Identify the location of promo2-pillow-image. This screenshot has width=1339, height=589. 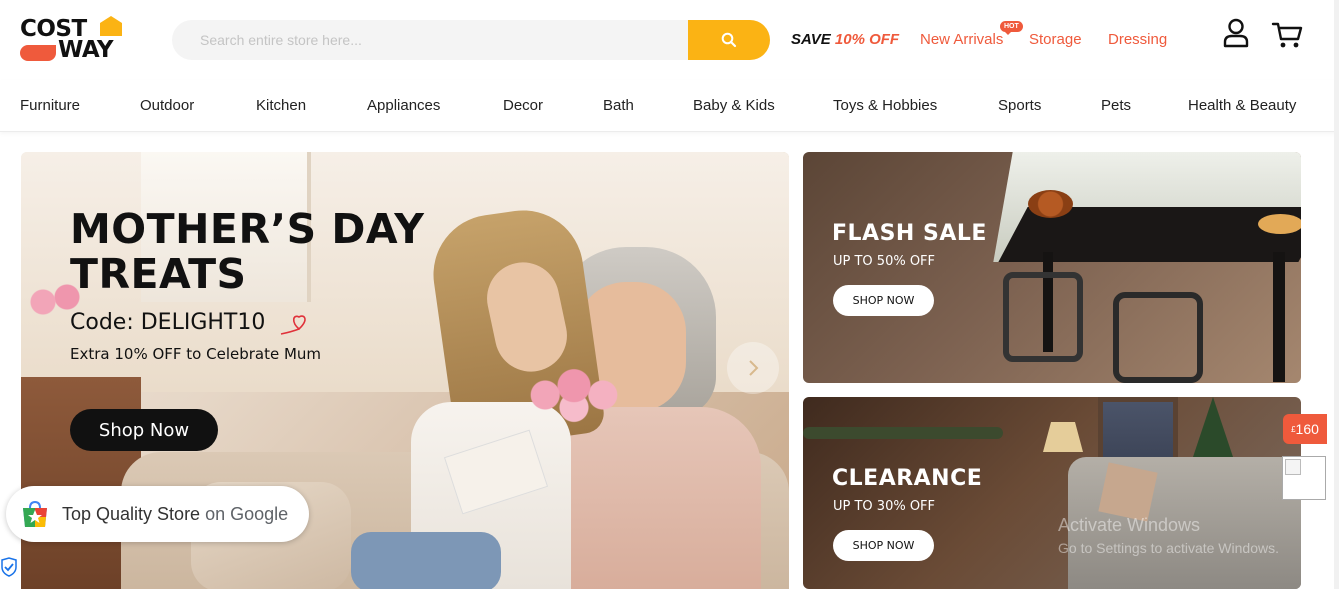
(1128, 492).